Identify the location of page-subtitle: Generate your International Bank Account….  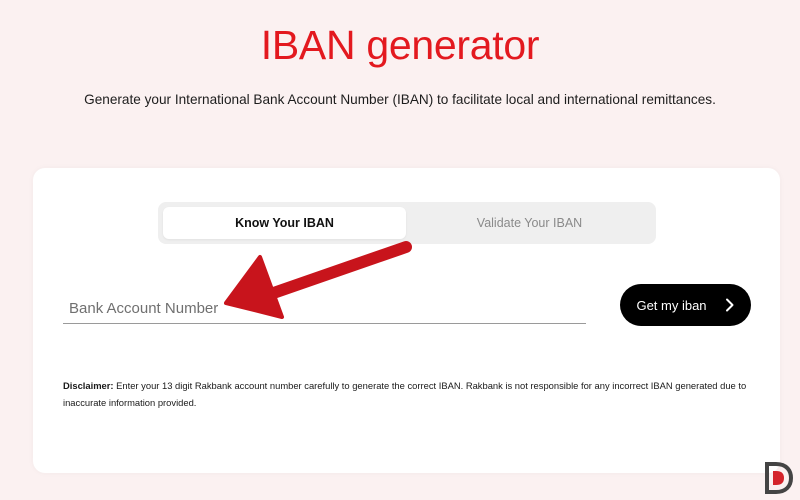
(400, 99).